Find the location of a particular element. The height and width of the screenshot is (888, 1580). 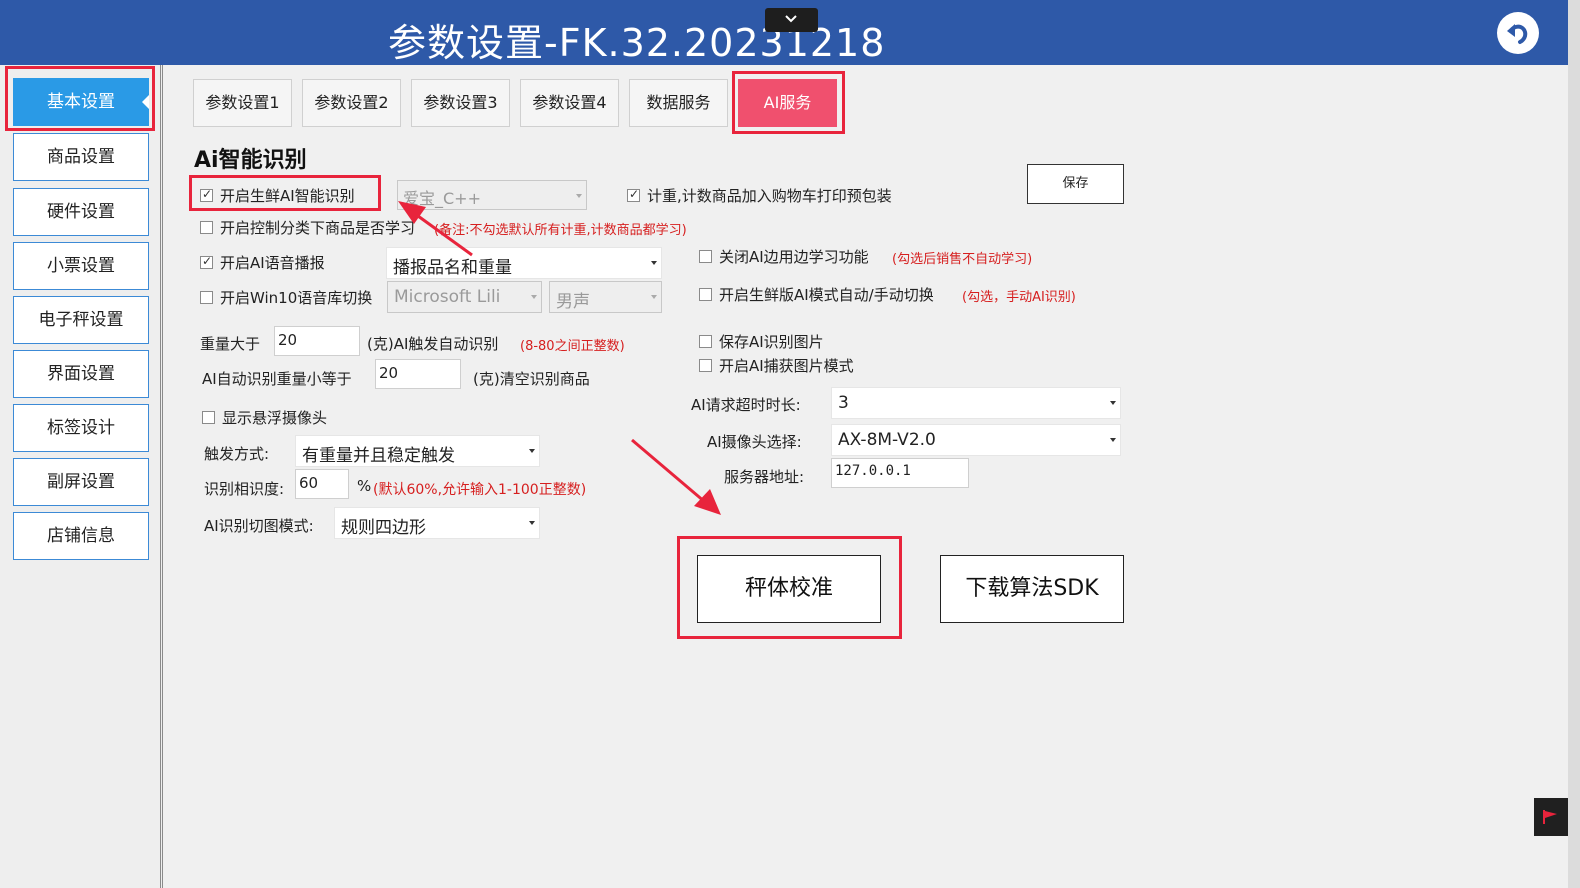

arrow-line-bottom is located at coordinates (668, 471).